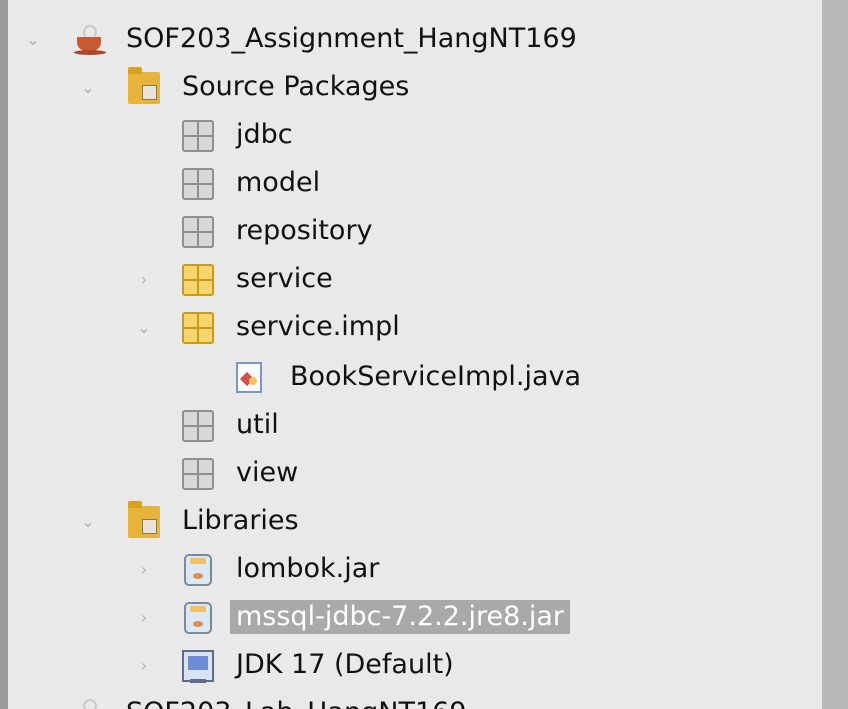 The width and height of the screenshot is (848, 709). What do you see at coordinates (436, 376) in the screenshot?
I see `java-file-label: BookServiceImpl.java` at bounding box center [436, 376].